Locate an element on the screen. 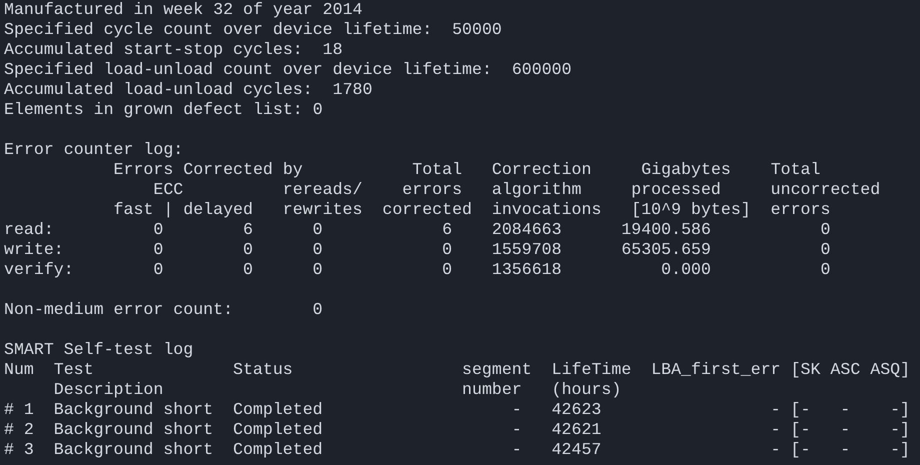 This screenshot has width=920, height=465. info-line: Manufactured in week 32 of year 2014 is located at coordinates (183, 10).